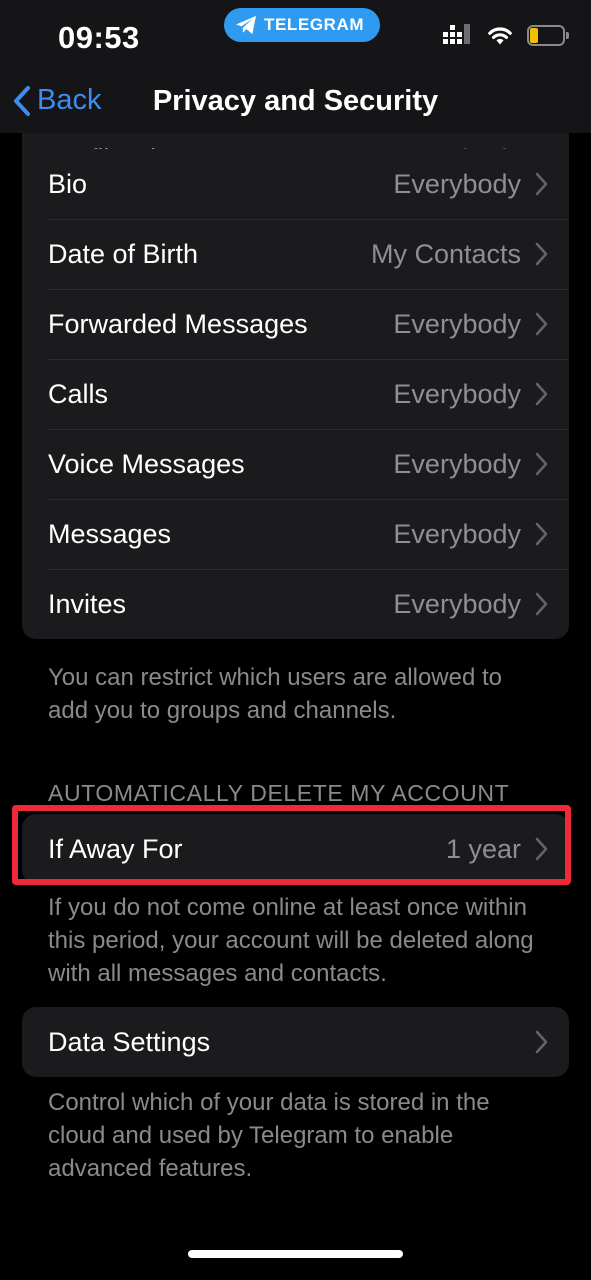  I want to click on row-label: Forwarded Messages, so click(178, 323).